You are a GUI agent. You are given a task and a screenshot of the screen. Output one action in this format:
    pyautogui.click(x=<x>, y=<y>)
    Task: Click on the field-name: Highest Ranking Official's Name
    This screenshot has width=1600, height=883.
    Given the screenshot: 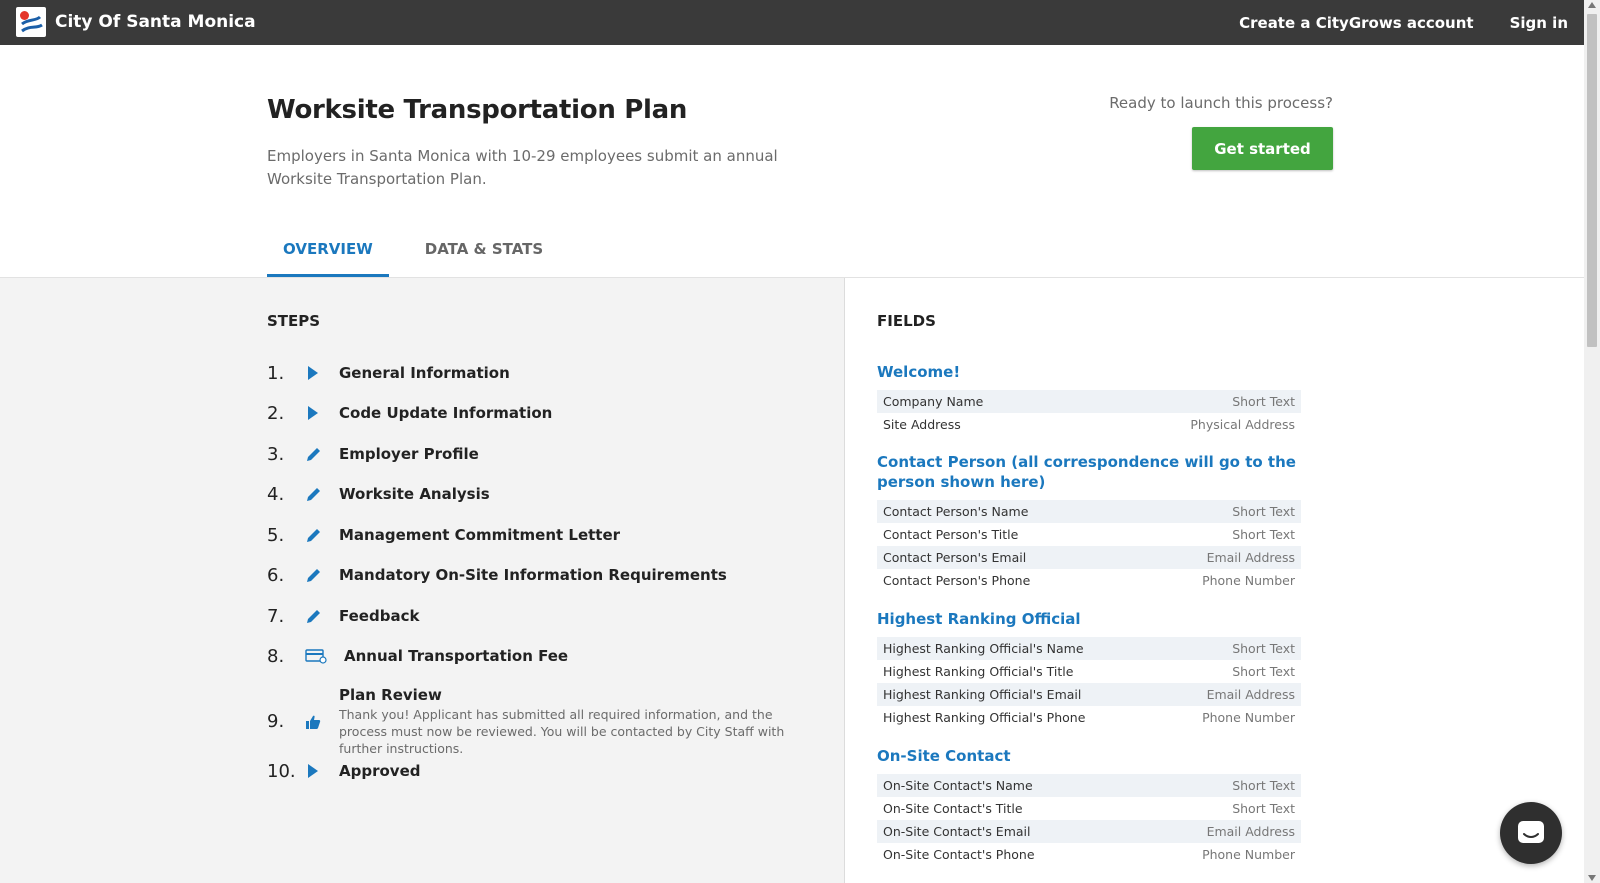 What is the action you would take?
    pyautogui.click(x=983, y=648)
    